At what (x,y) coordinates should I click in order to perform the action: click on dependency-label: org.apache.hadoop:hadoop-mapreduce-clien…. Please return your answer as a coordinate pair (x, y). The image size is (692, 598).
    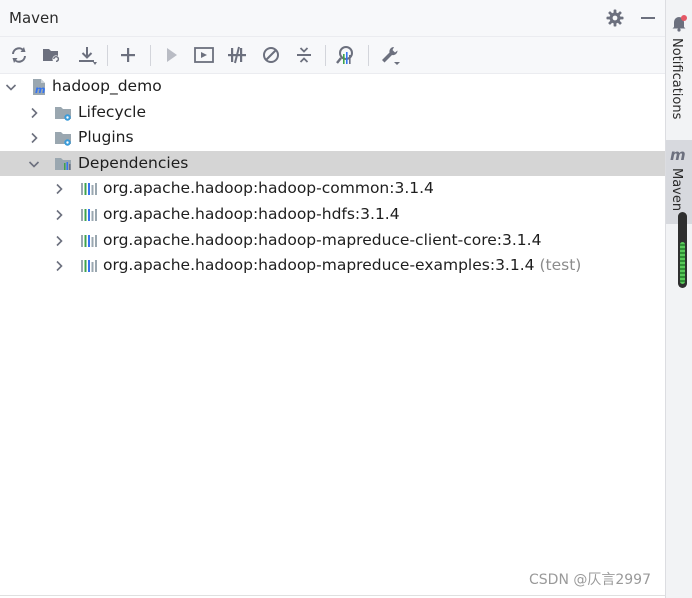
    Looking at the image, I should click on (322, 239).